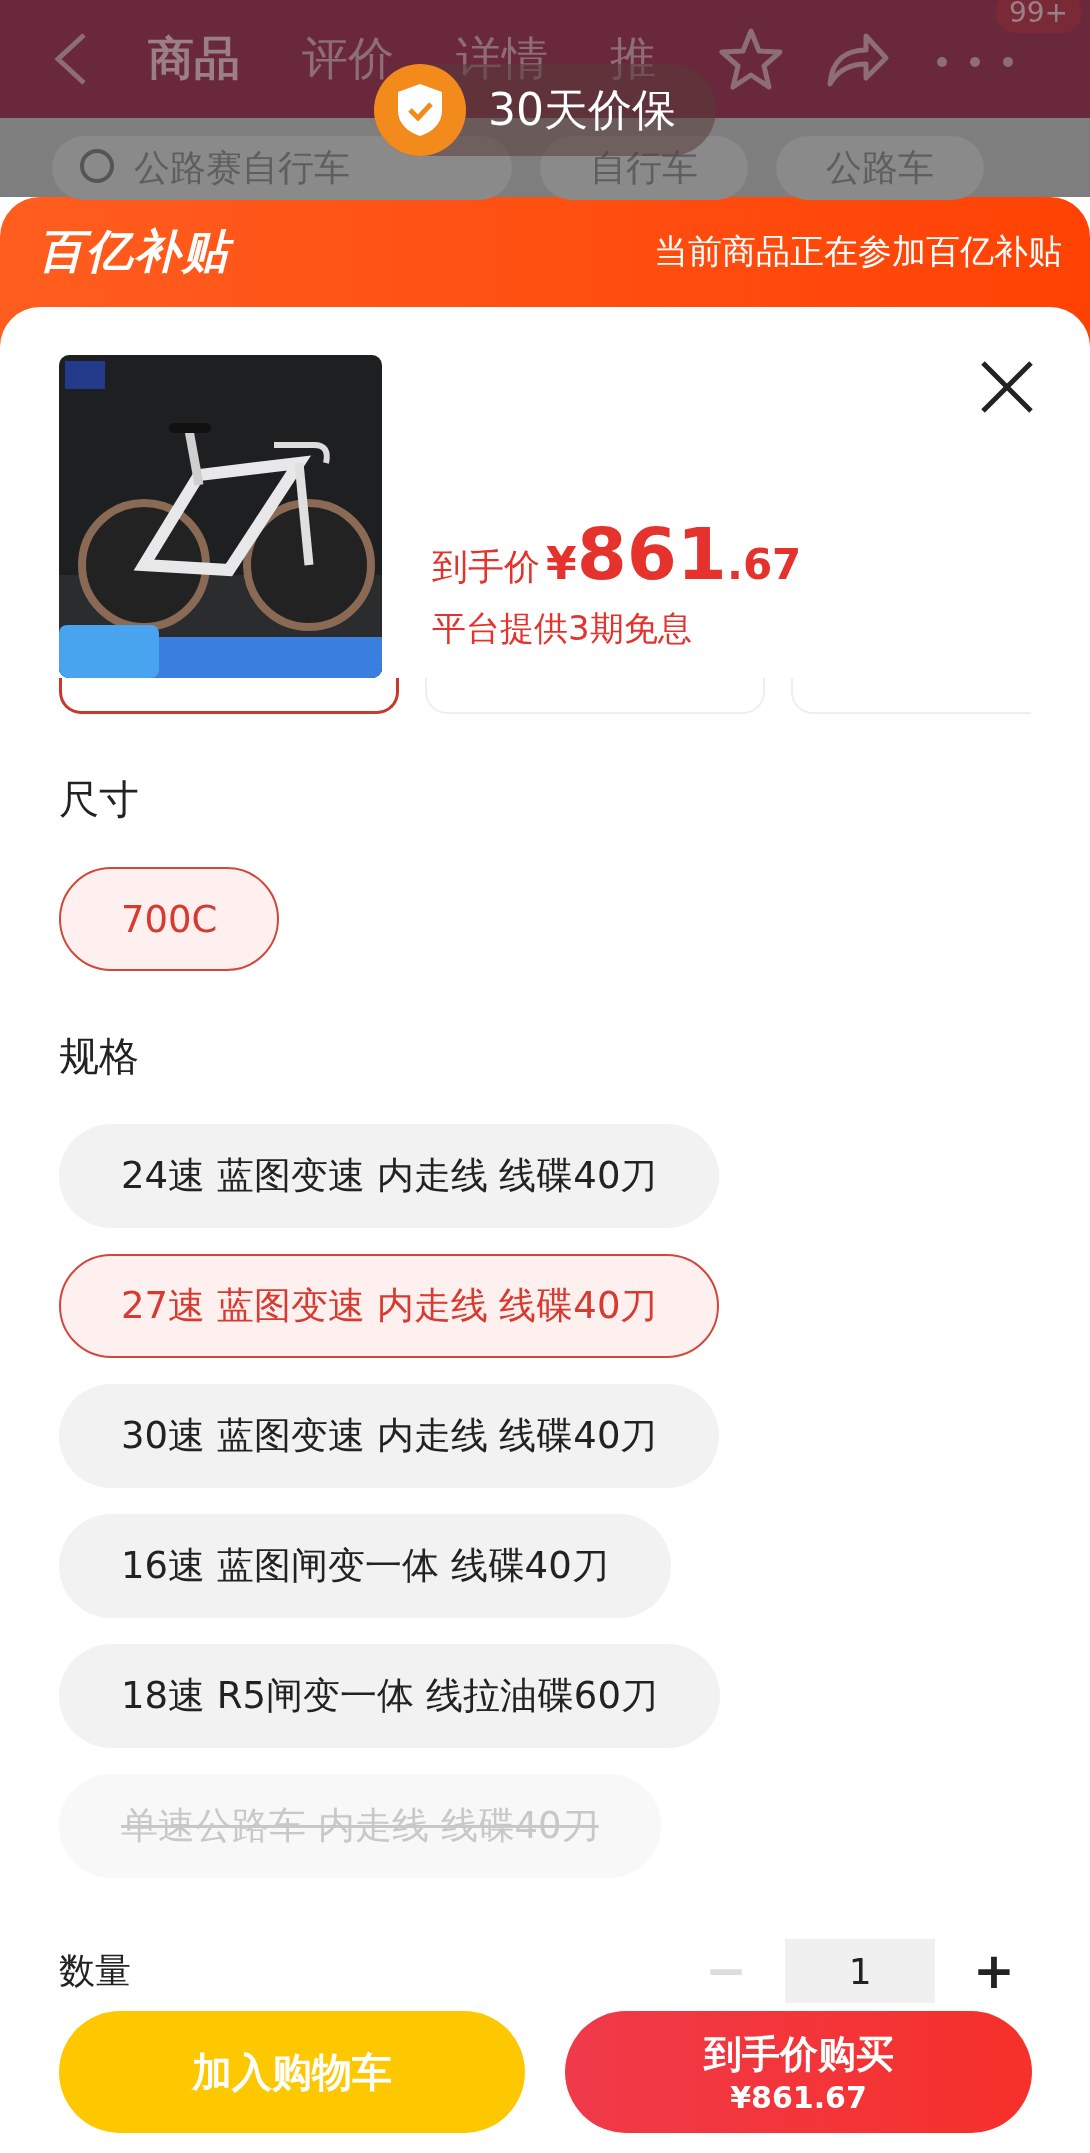 Image resolution: width=1090 pixels, height=2153 pixels. What do you see at coordinates (389, 1436) in the screenshot?
I see `option-chip: 30速 蓝图变速 内走线 线碟40刀` at bounding box center [389, 1436].